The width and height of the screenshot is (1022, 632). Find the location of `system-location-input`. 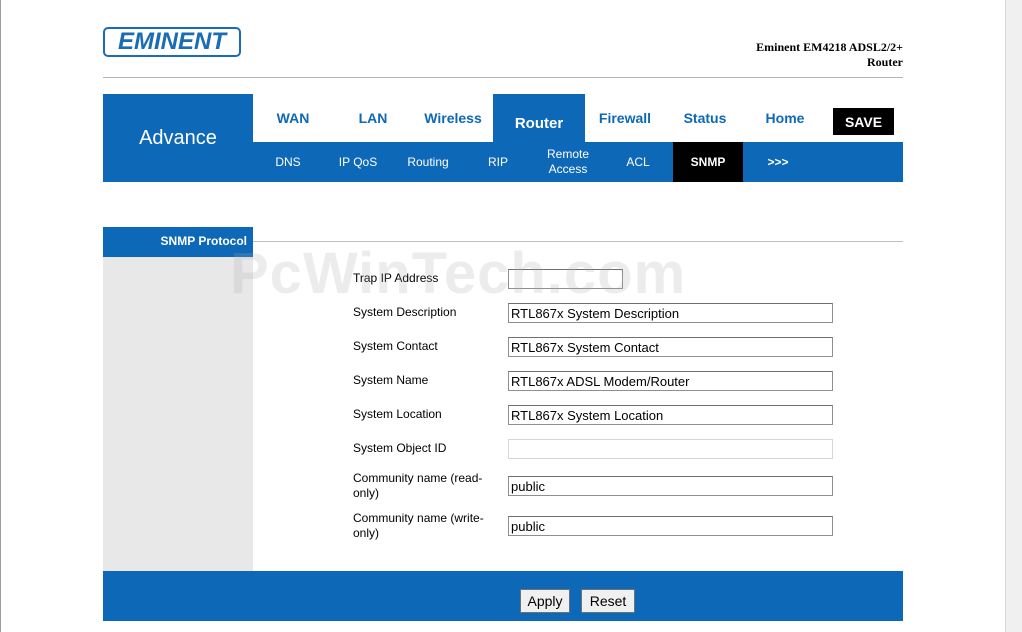

system-location-input is located at coordinates (670, 415).